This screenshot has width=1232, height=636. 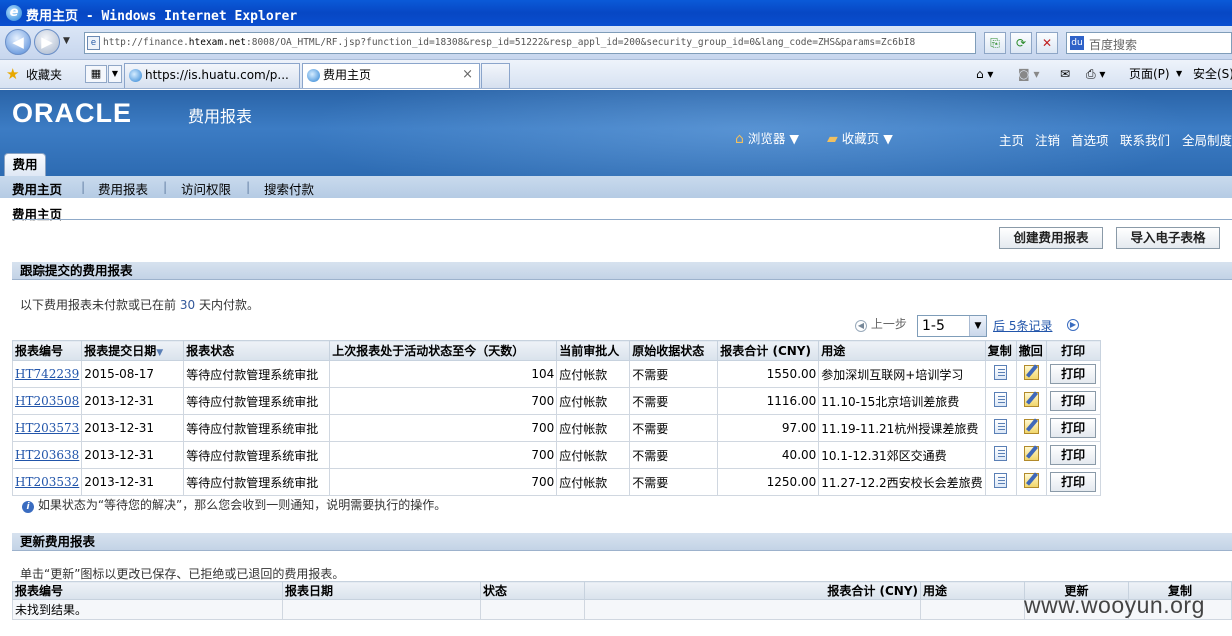 I want to click on global-link-logout: 注销, so click(x=1047, y=139).